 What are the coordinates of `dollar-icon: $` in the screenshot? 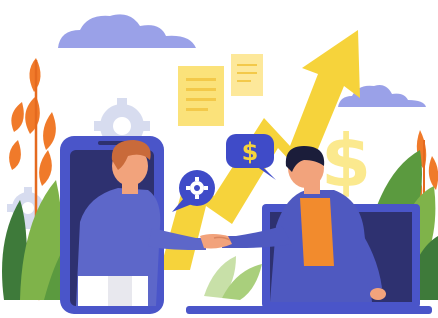 It's located at (250, 152).